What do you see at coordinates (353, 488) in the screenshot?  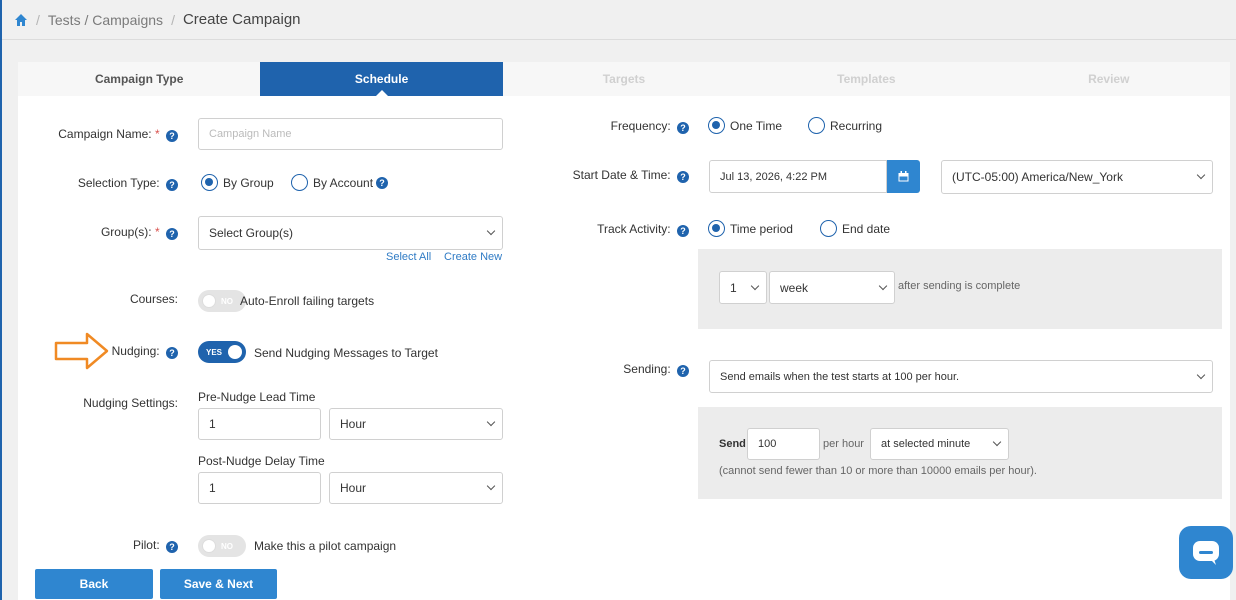 I see `post-nudge-unit-value: Hour` at bounding box center [353, 488].